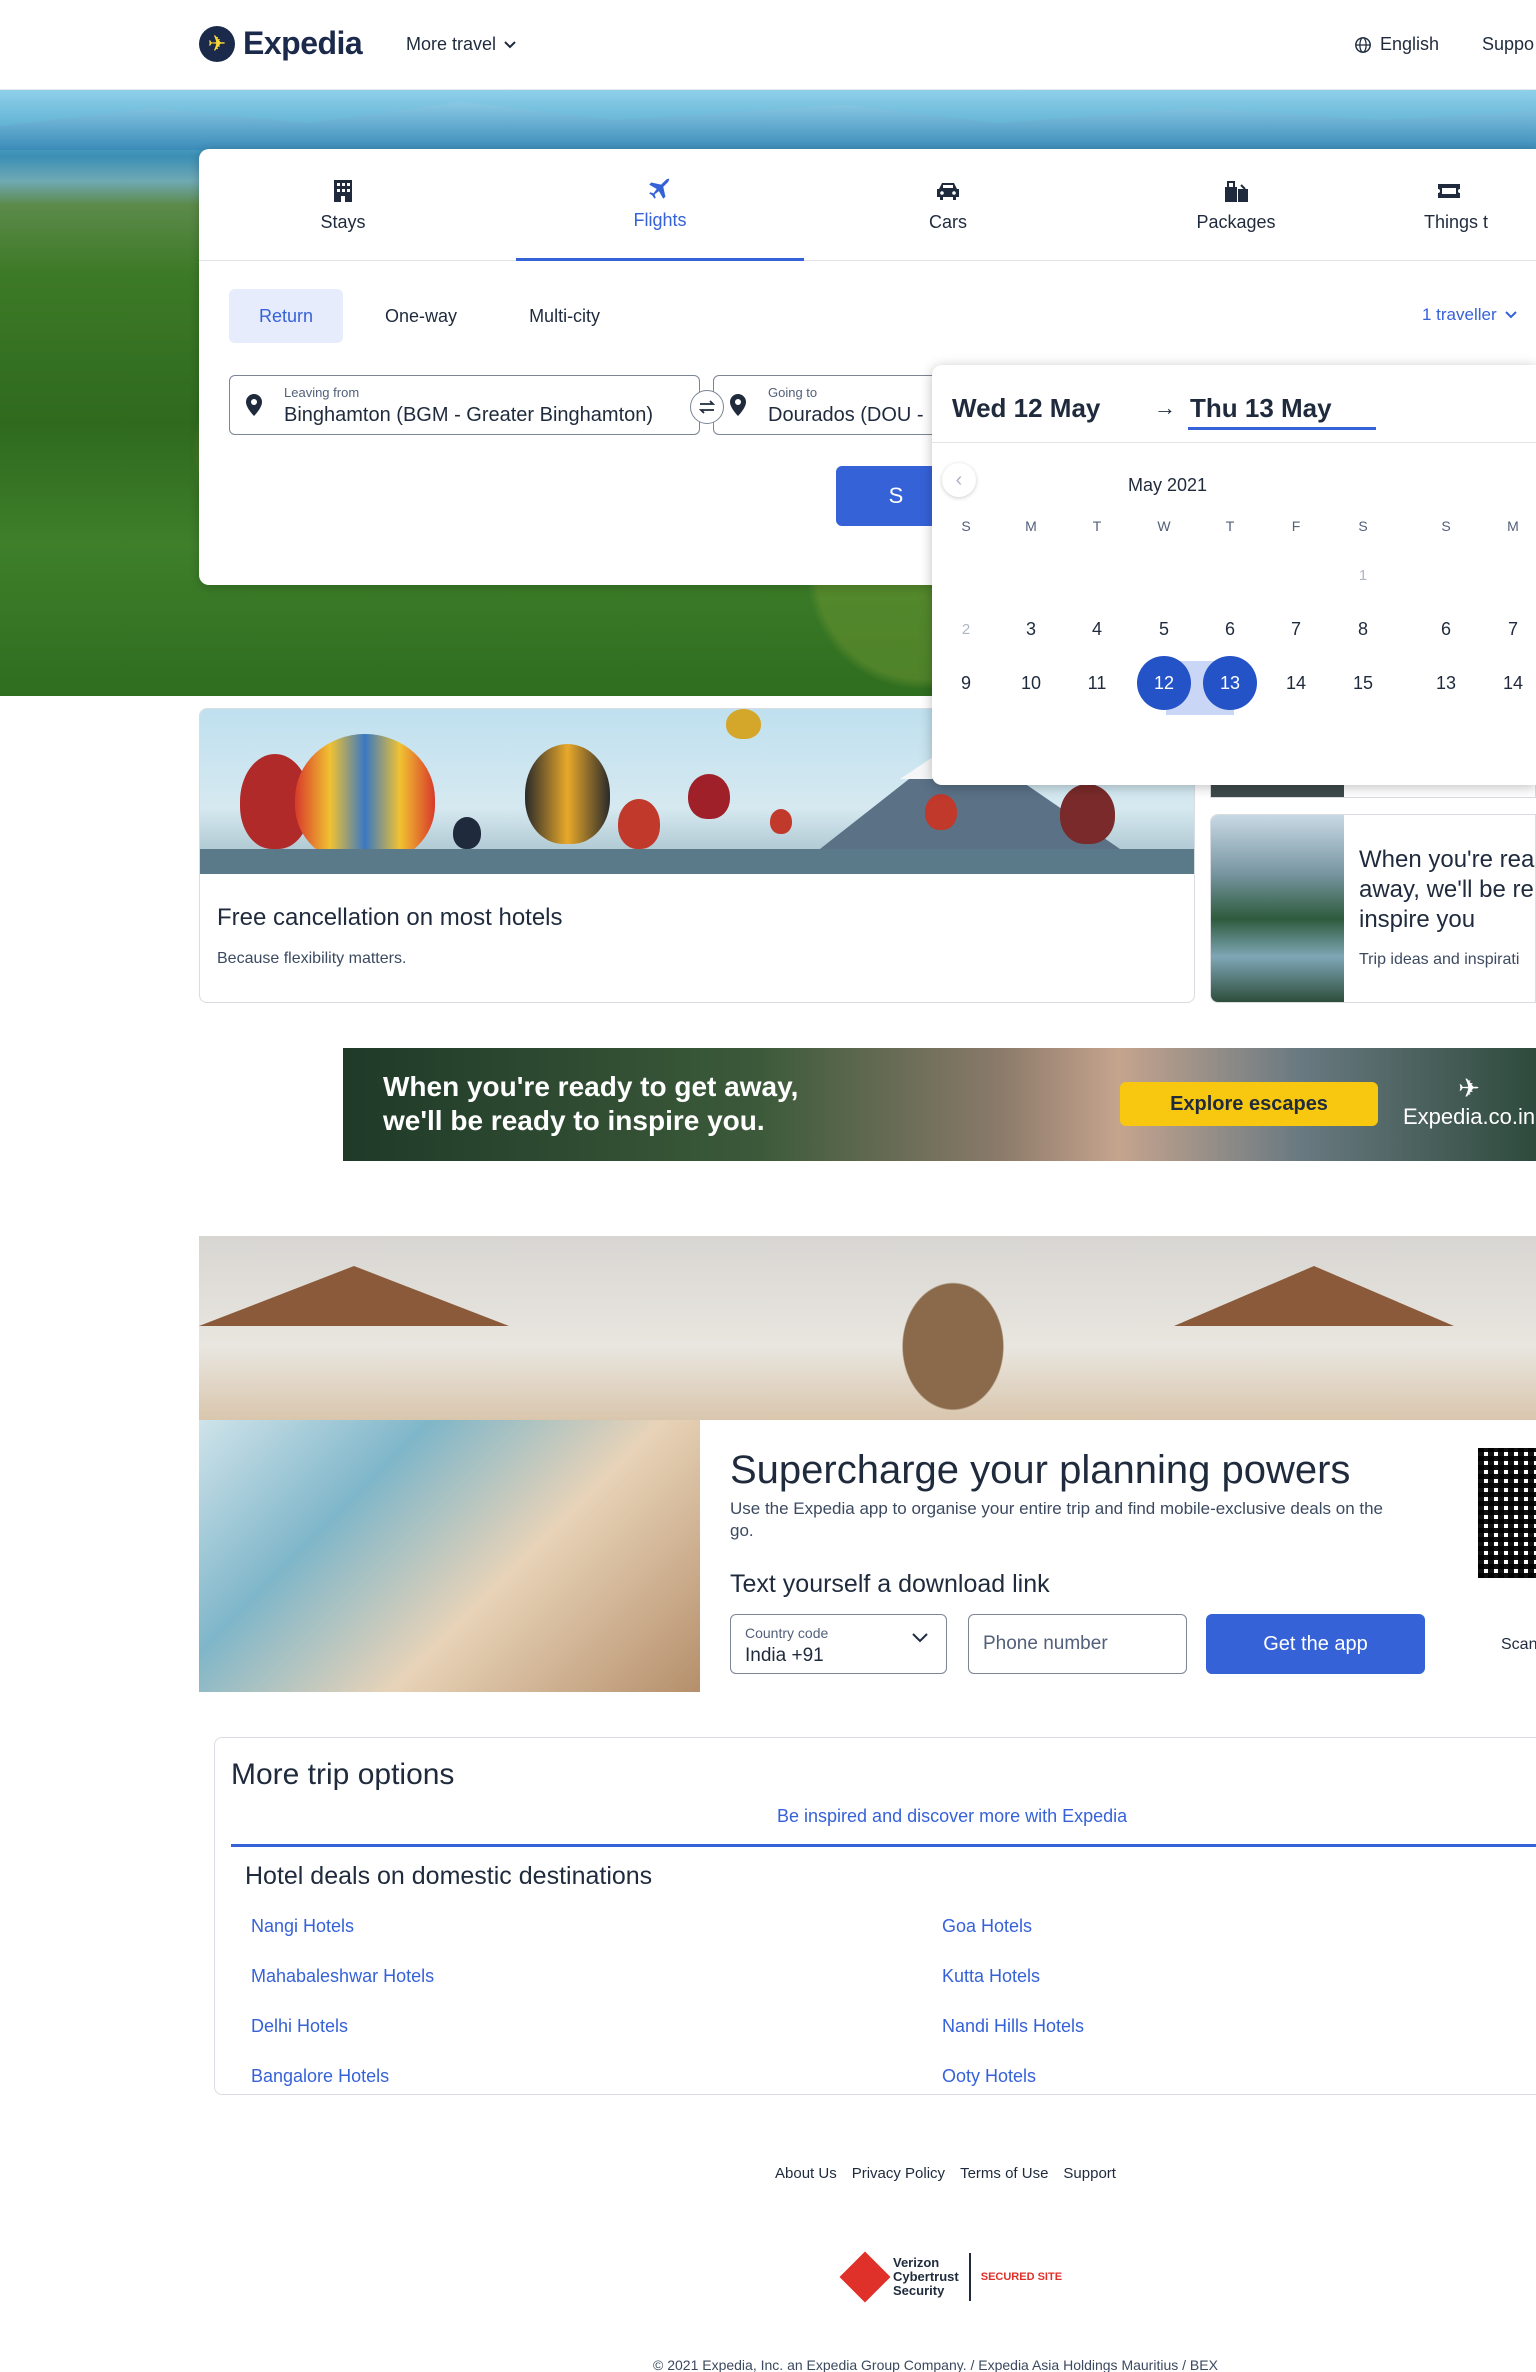 This screenshot has width=1536, height=2372. What do you see at coordinates (991, 1976) in the screenshot?
I see `hotel-link: Kutta Hotels` at bounding box center [991, 1976].